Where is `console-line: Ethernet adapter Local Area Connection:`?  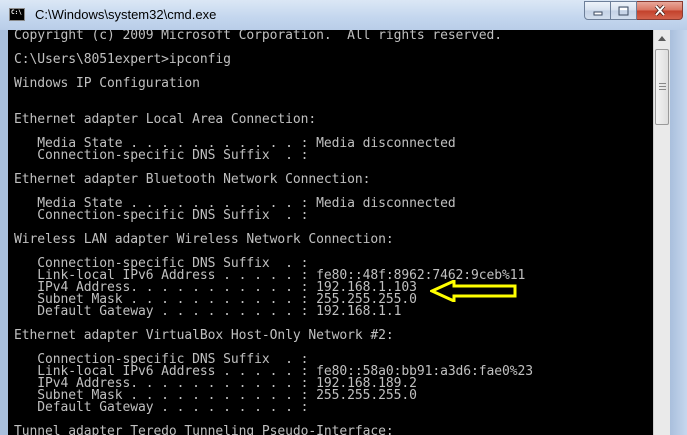
console-line: Ethernet adapter Local Area Connection: is located at coordinates (165, 119).